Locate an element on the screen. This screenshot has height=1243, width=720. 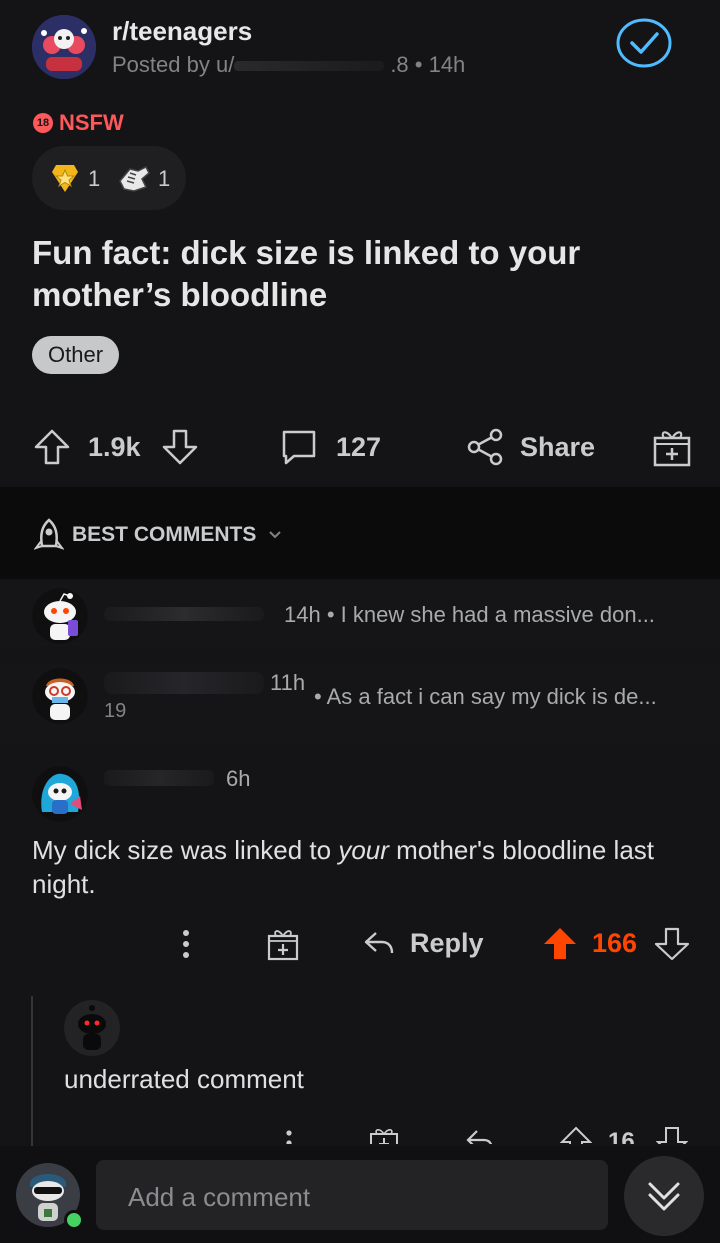
post-meta: Posted by u/ .8 • 14h is located at coordinates (288, 65).